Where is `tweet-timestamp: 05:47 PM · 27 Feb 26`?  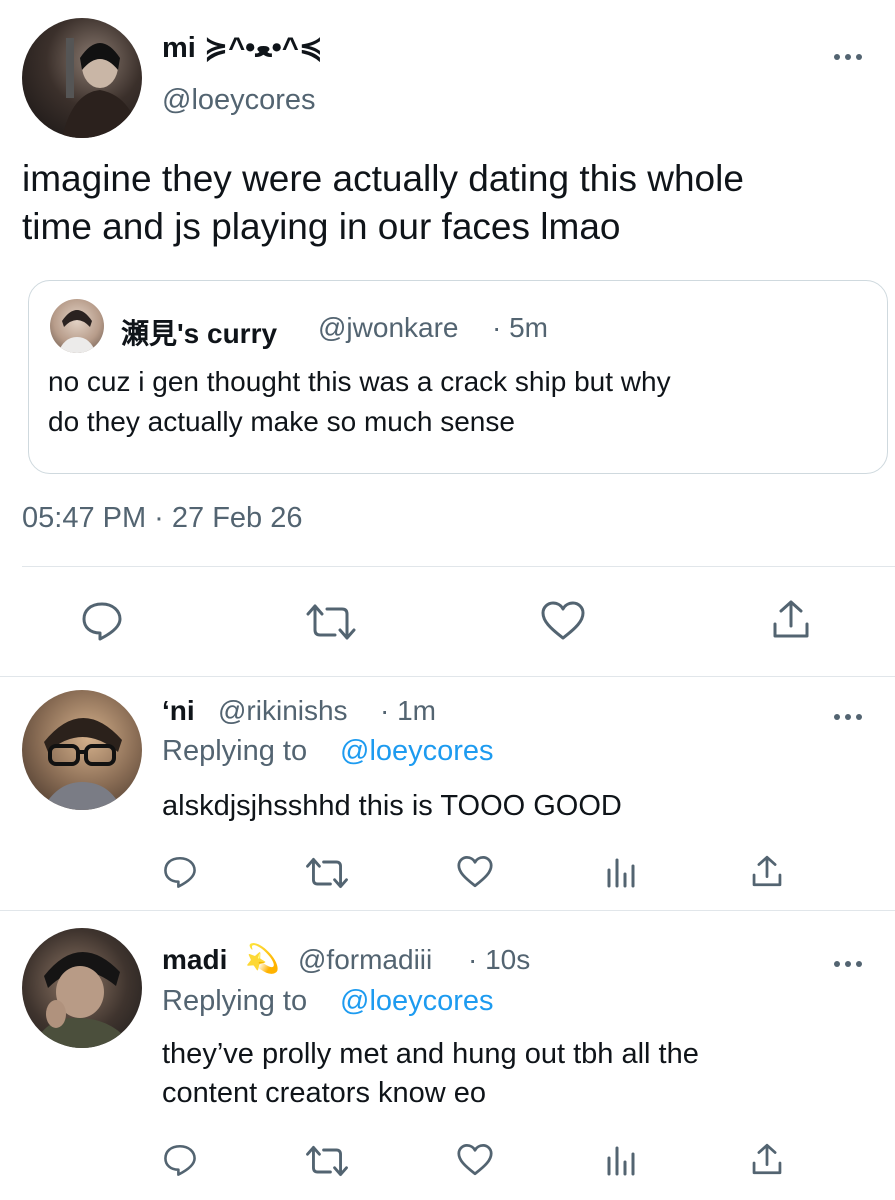 tweet-timestamp: 05:47 PM · 27 Feb 26 is located at coordinates (162, 518).